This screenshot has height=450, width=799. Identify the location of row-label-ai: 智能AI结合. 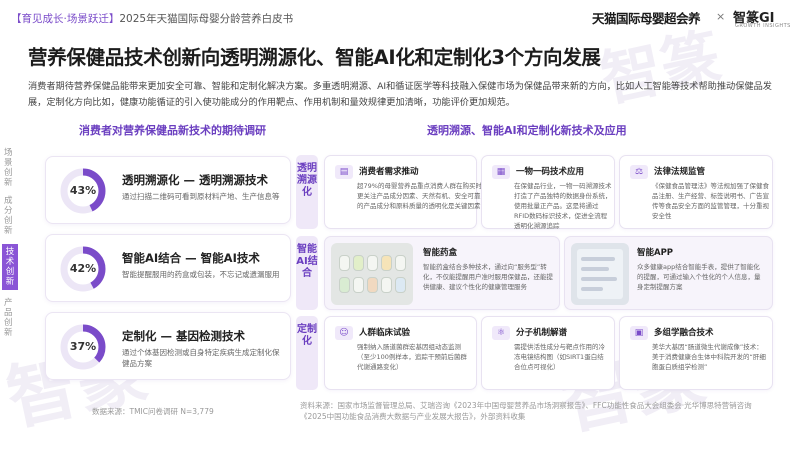
(307, 273).